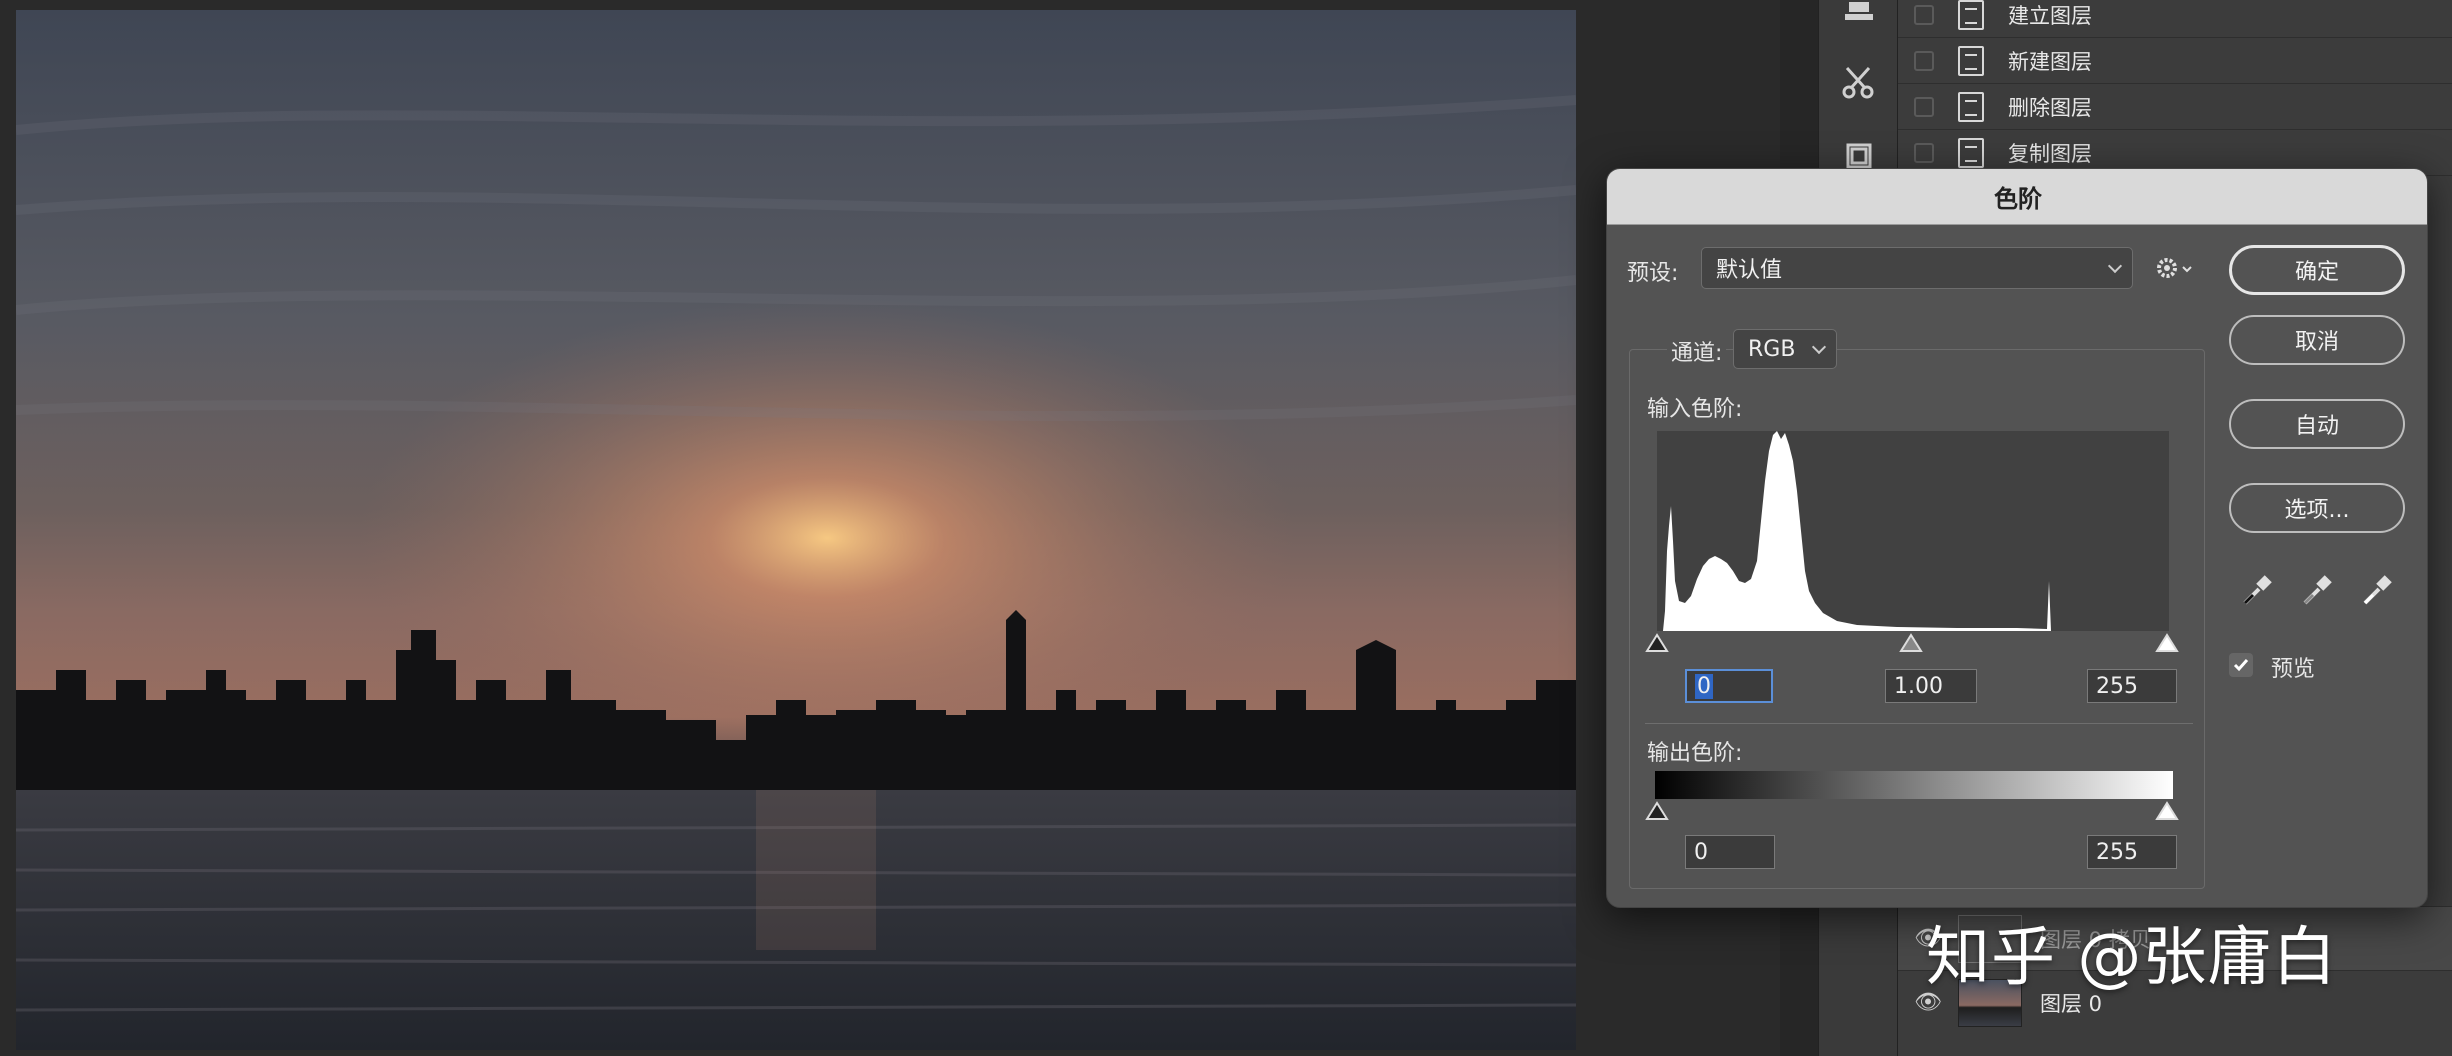 This screenshot has width=2452, height=1056. I want to click on black-eyedropper-icon, so click(2257, 591).